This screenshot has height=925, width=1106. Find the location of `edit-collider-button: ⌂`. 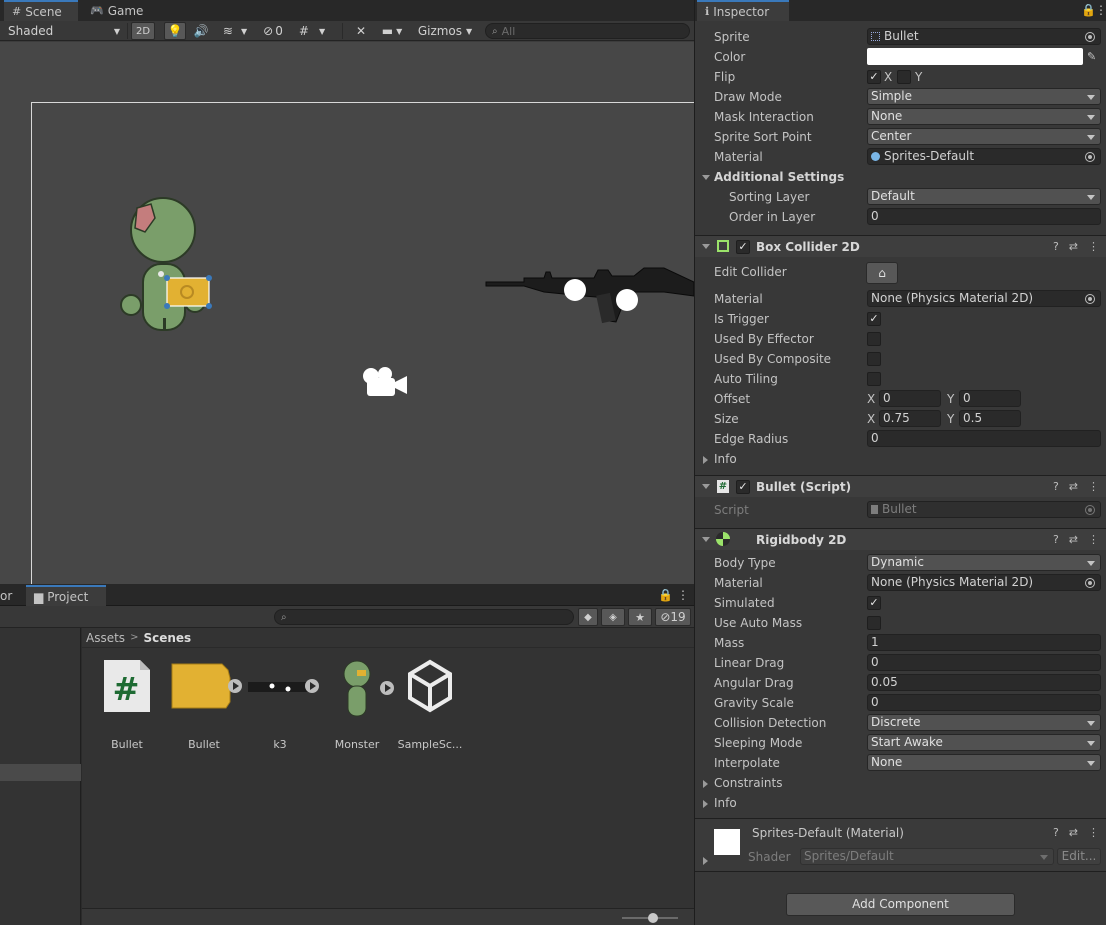

edit-collider-button: ⌂ is located at coordinates (882, 273).